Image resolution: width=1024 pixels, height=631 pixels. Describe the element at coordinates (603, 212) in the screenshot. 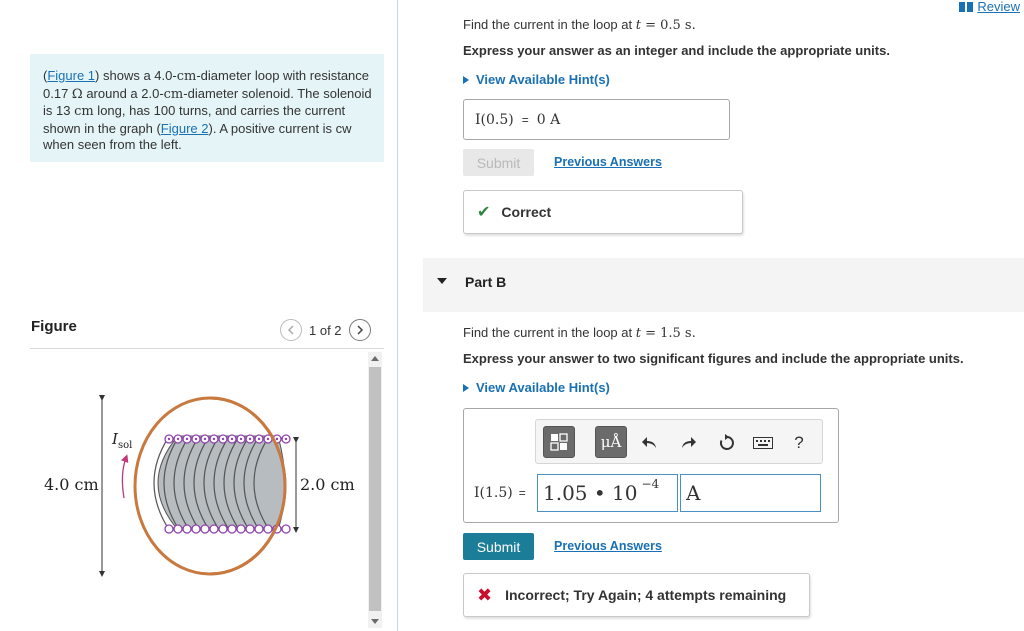

I see `part-a-feedback: ✔ Correct` at that location.